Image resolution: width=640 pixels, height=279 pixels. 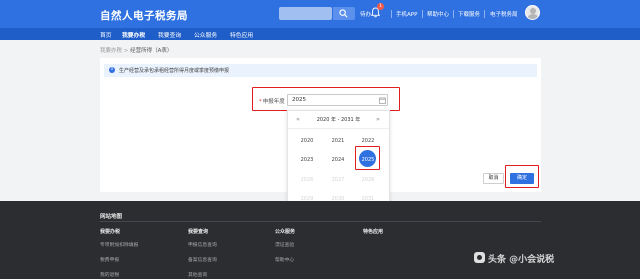 What do you see at coordinates (320, 70) in the screenshot?
I see `notice-bar: i 生产经营及承包承租经营所得月度或季度预缴申报` at bounding box center [320, 70].